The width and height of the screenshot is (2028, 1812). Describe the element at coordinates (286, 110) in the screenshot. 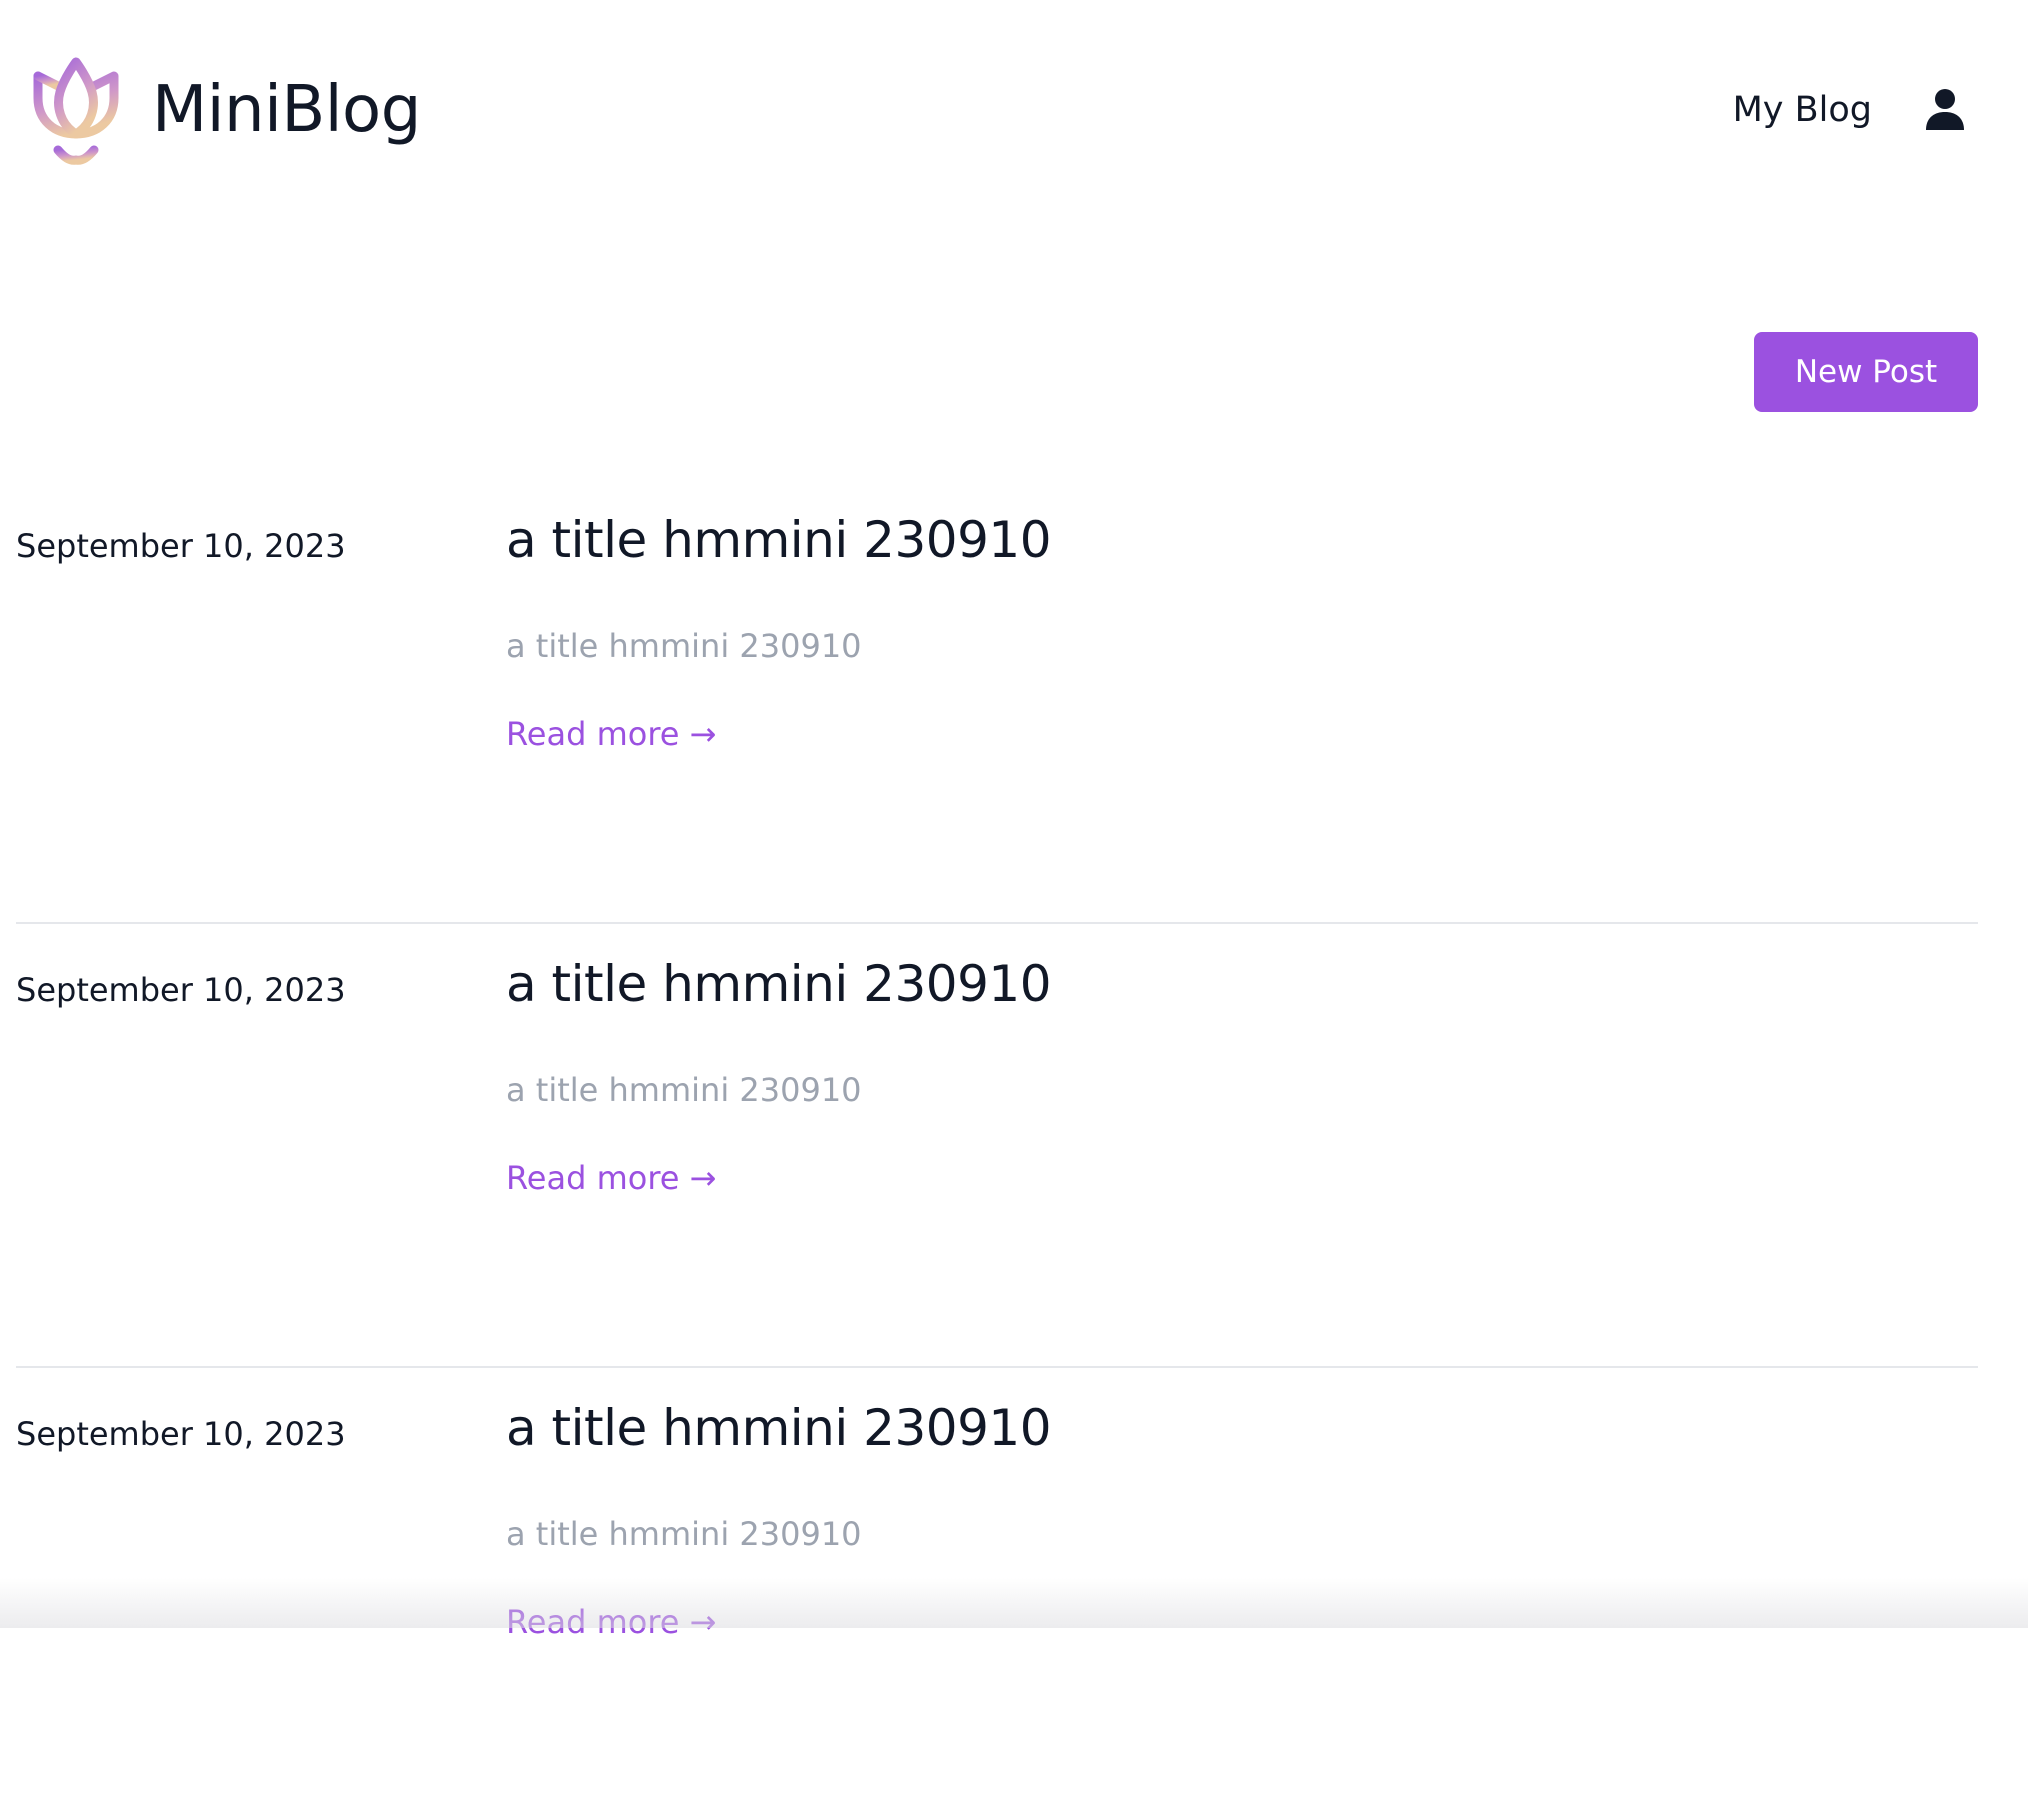

I see `brand-title: MiniBlog` at that location.